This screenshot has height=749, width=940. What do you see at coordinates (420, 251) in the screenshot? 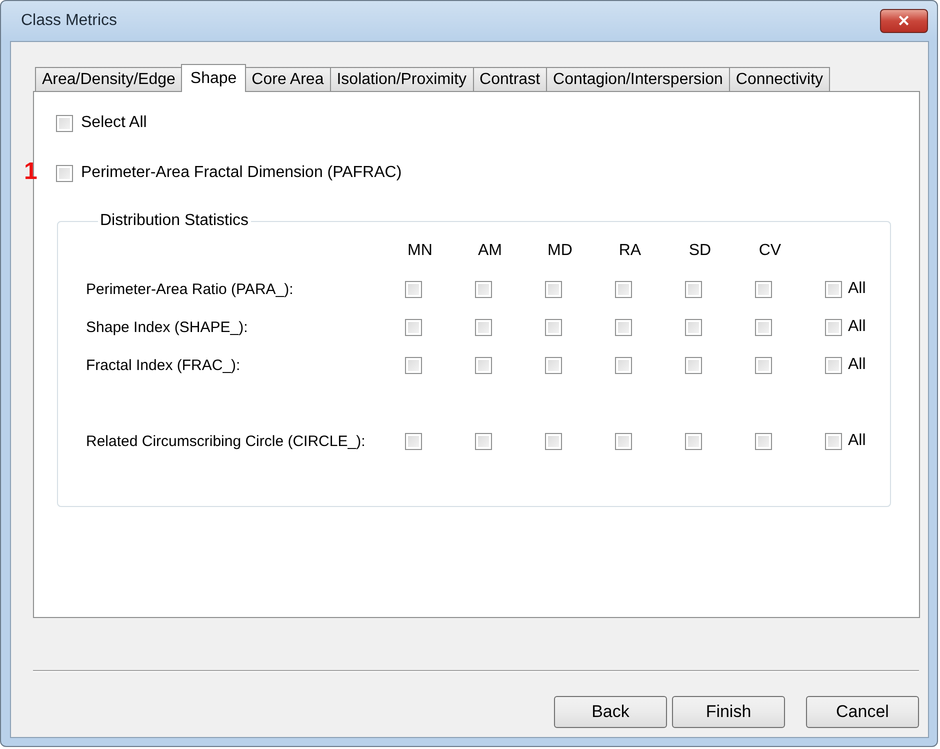
I see `column-header: MN` at bounding box center [420, 251].